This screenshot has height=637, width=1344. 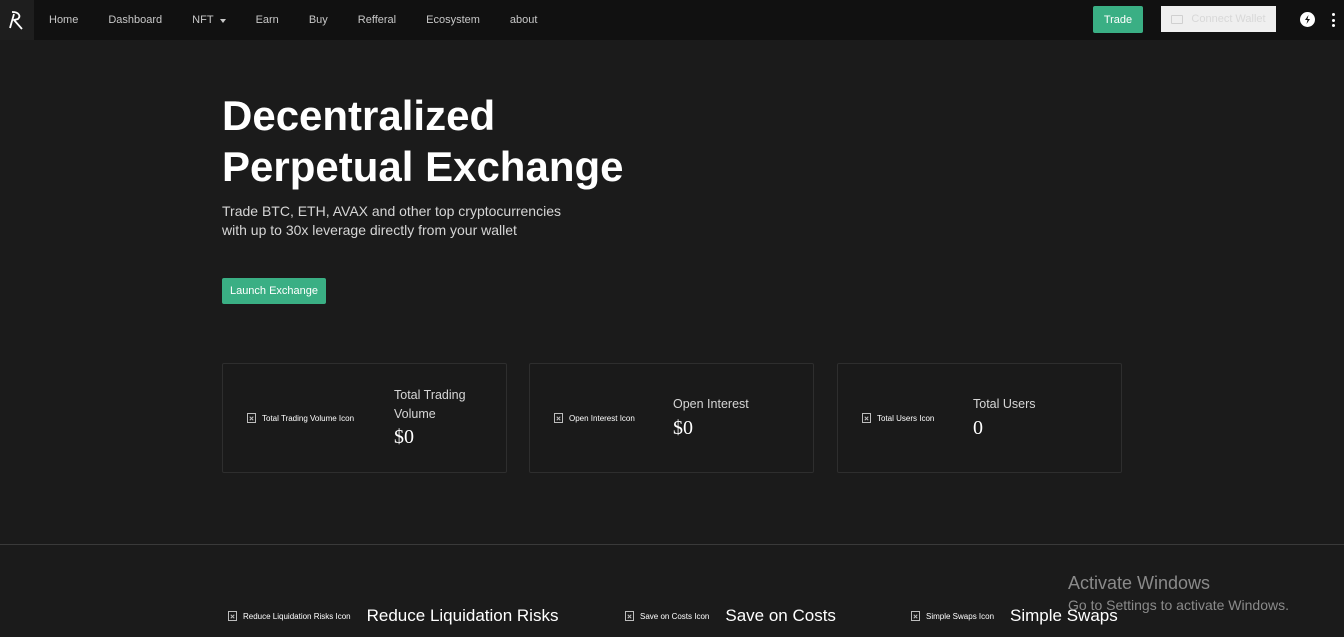 I want to click on stat-label: Total Users, so click(x=1004, y=404).